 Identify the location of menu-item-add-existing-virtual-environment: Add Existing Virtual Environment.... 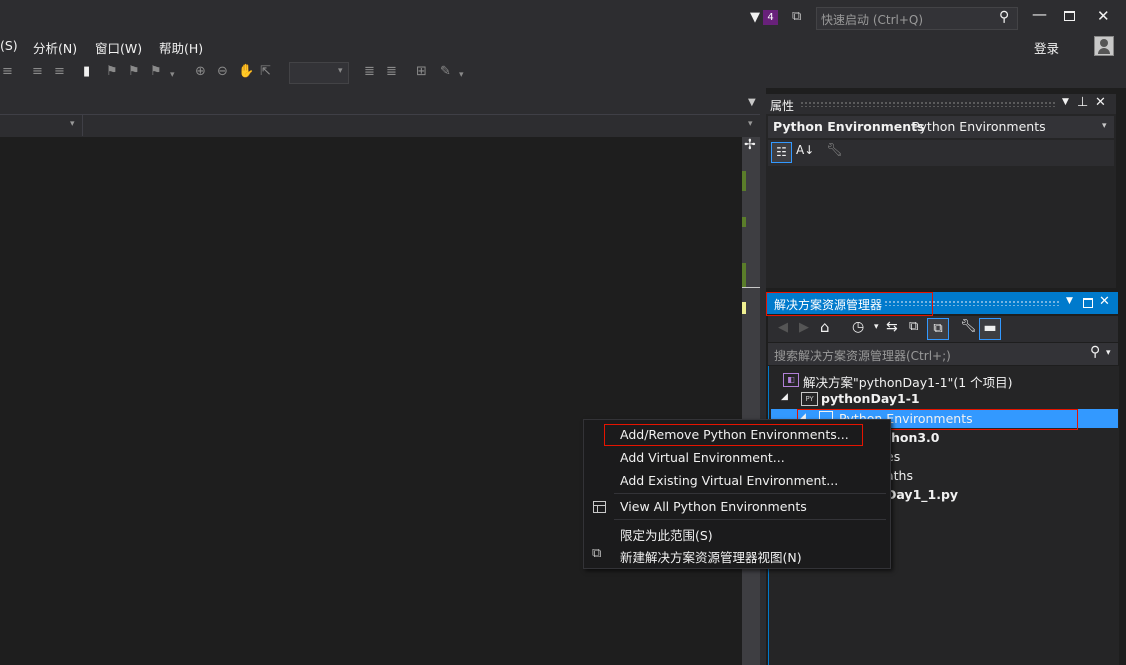
(729, 480).